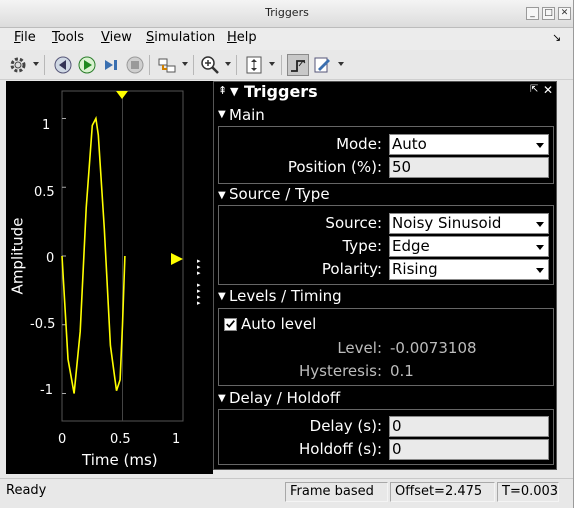 The width and height of the screenshot is (574, 508). What do you see at coordinates (362, 246) in the screenshot?
I see `type-label: Type:` at bounding box center [362, 246].